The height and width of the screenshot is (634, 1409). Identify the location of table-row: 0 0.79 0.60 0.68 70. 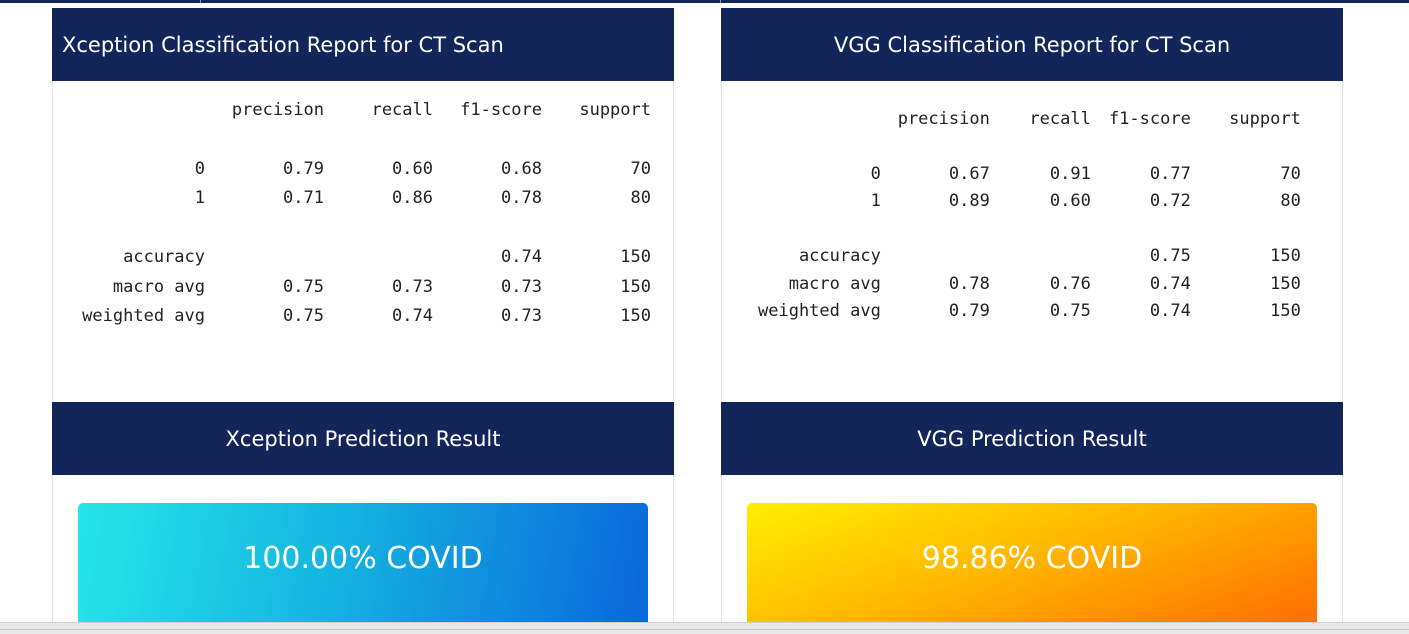
(362, 169).